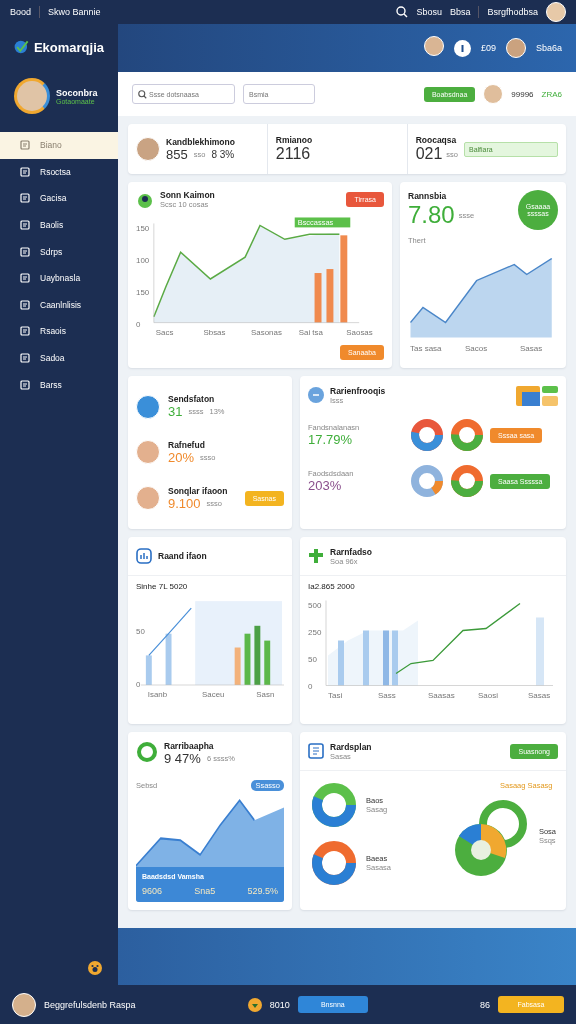 This screenshot has height=1024, width=576. What do you see at coordinates (182, 758) in the screenshot?
I see `growth-value: 9 47%` at bounding box center [182, 758].